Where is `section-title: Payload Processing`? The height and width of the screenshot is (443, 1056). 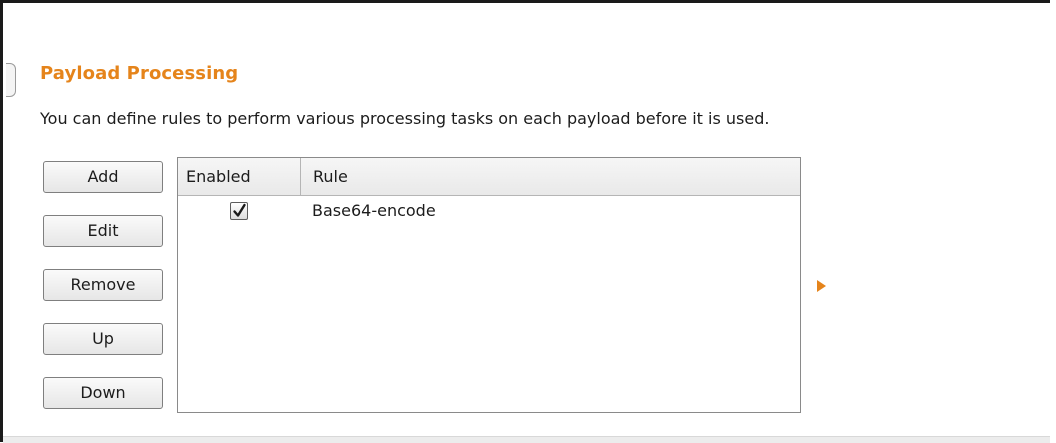 section-title: Payload Processing is located at coordinates (139, 73).